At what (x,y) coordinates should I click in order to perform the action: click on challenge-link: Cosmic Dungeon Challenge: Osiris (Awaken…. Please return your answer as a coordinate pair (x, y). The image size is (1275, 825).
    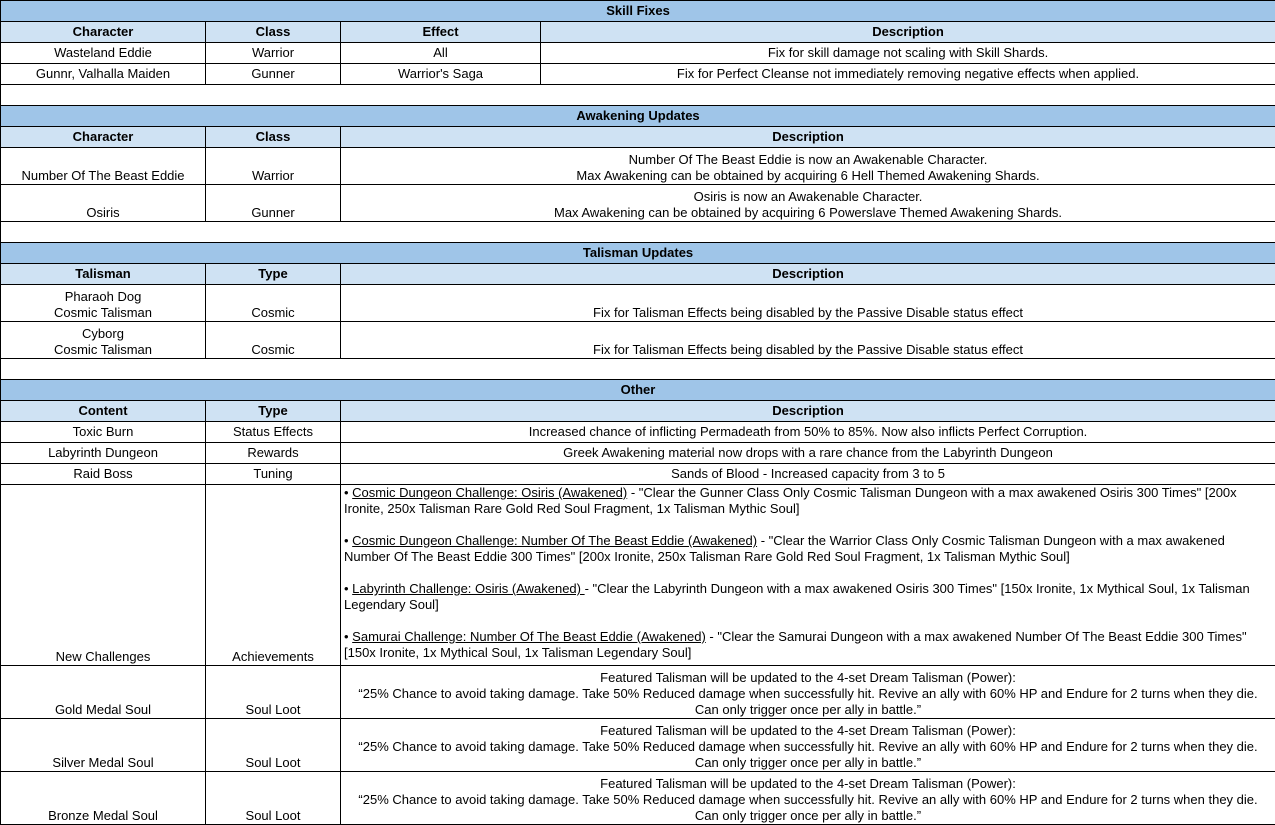
    Looking at the image, I should click on (489, 493).